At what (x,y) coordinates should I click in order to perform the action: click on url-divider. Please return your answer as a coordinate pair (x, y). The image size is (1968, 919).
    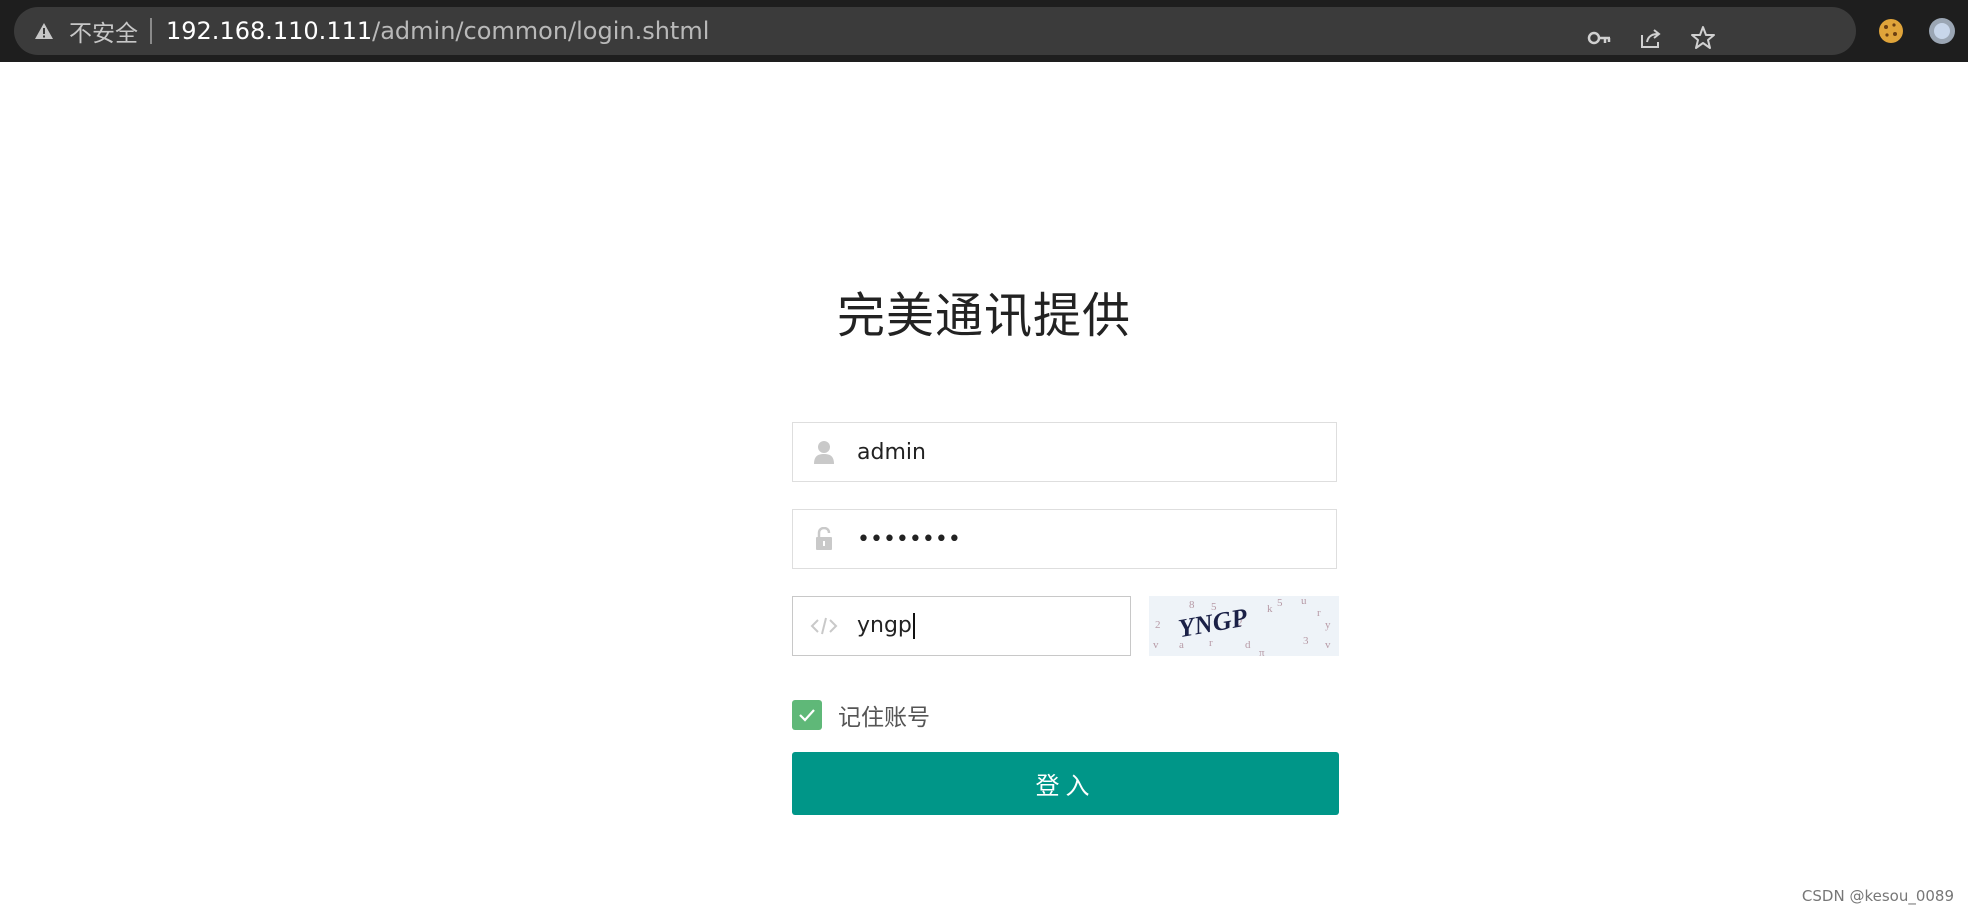
    Looking at the image, I should click on (151, 31).